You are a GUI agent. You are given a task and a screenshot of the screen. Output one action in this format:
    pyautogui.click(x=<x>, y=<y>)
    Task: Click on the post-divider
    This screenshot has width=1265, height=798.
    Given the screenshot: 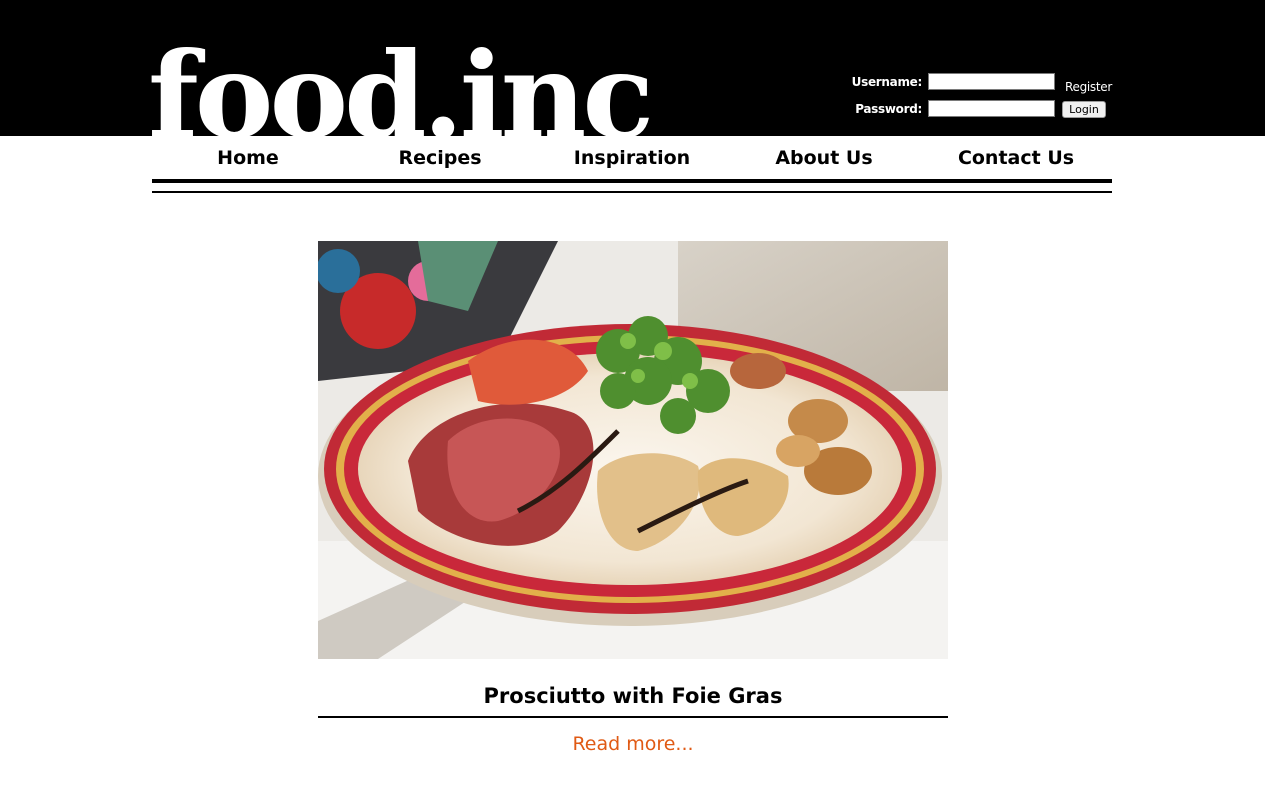 What is the action you would take?
    pyautogui.click(x=633, y=717)
    